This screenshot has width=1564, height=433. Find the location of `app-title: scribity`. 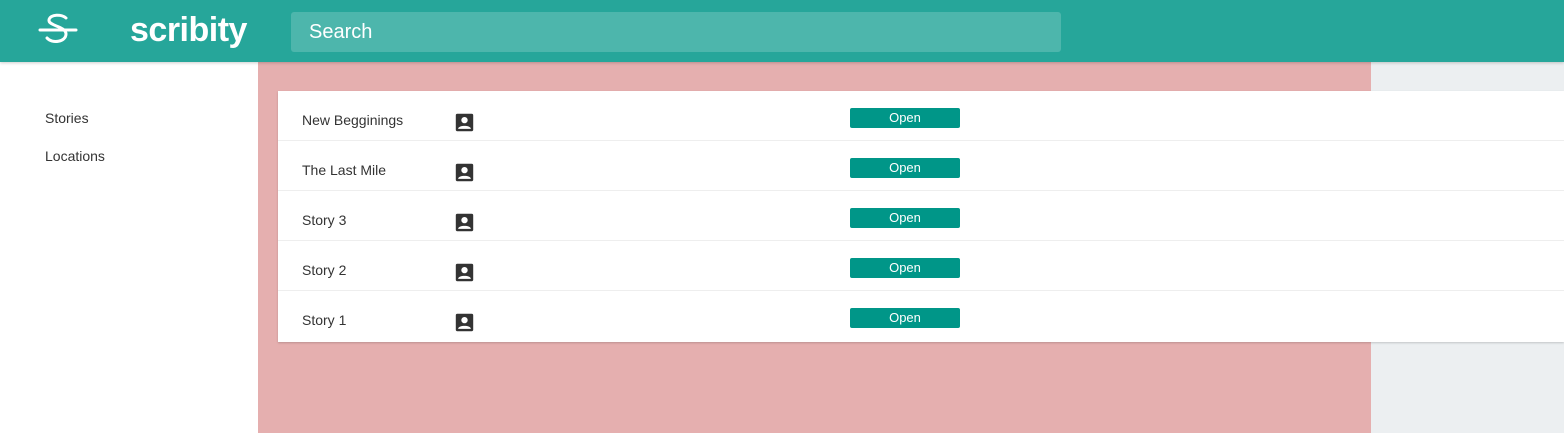

app-title: scribity is located at coordinates (188, 30).